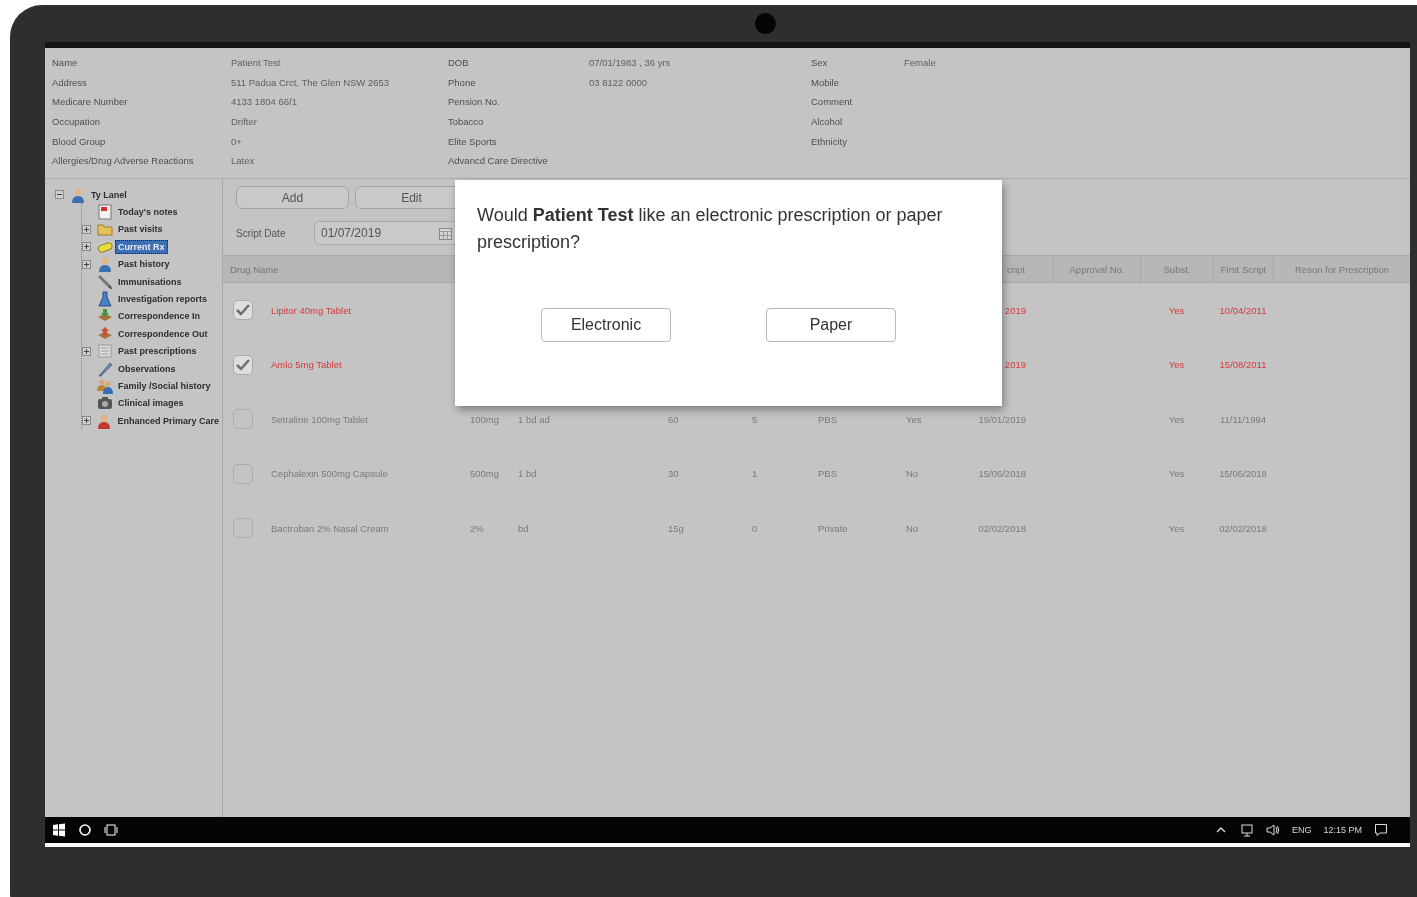 The height and width of the screenshot is (897, 1417). What do you see at coordinates (466, 122) in the screenshot?
I see `field-label: Tobacco` at bounding box center [466, 122].